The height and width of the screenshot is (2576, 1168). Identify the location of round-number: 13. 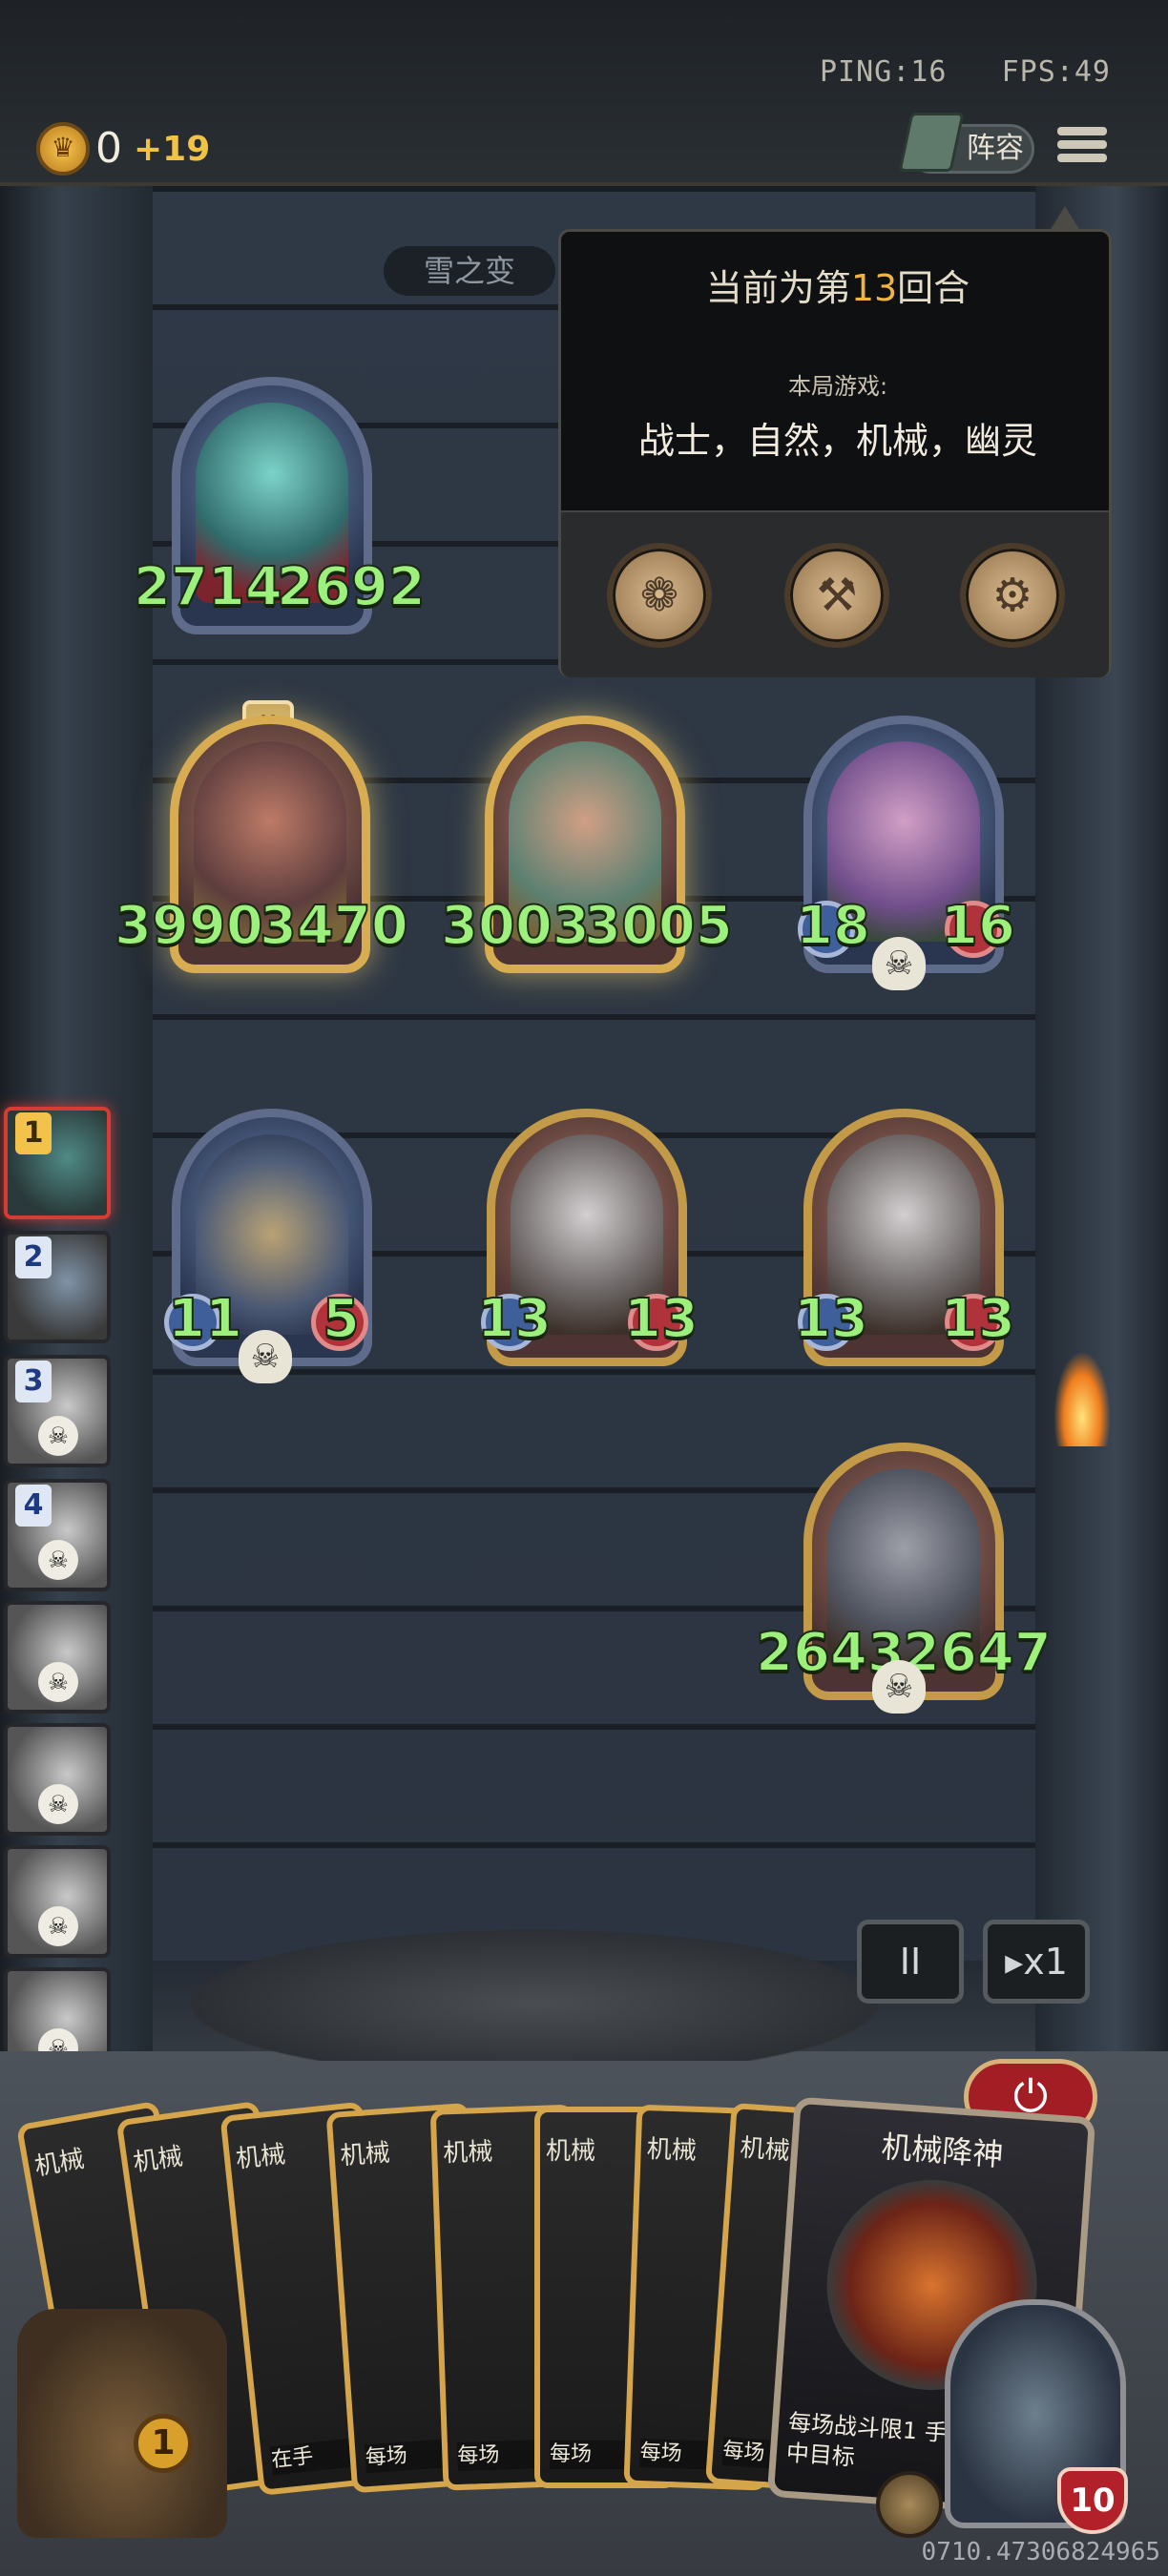
(874, 288).